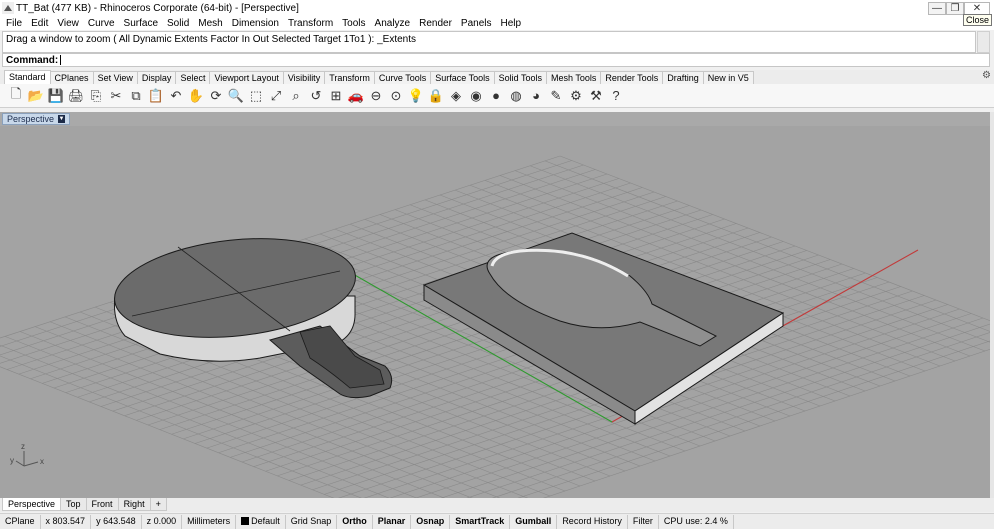  I want to click on close-button: ✕, so click(977, 8).